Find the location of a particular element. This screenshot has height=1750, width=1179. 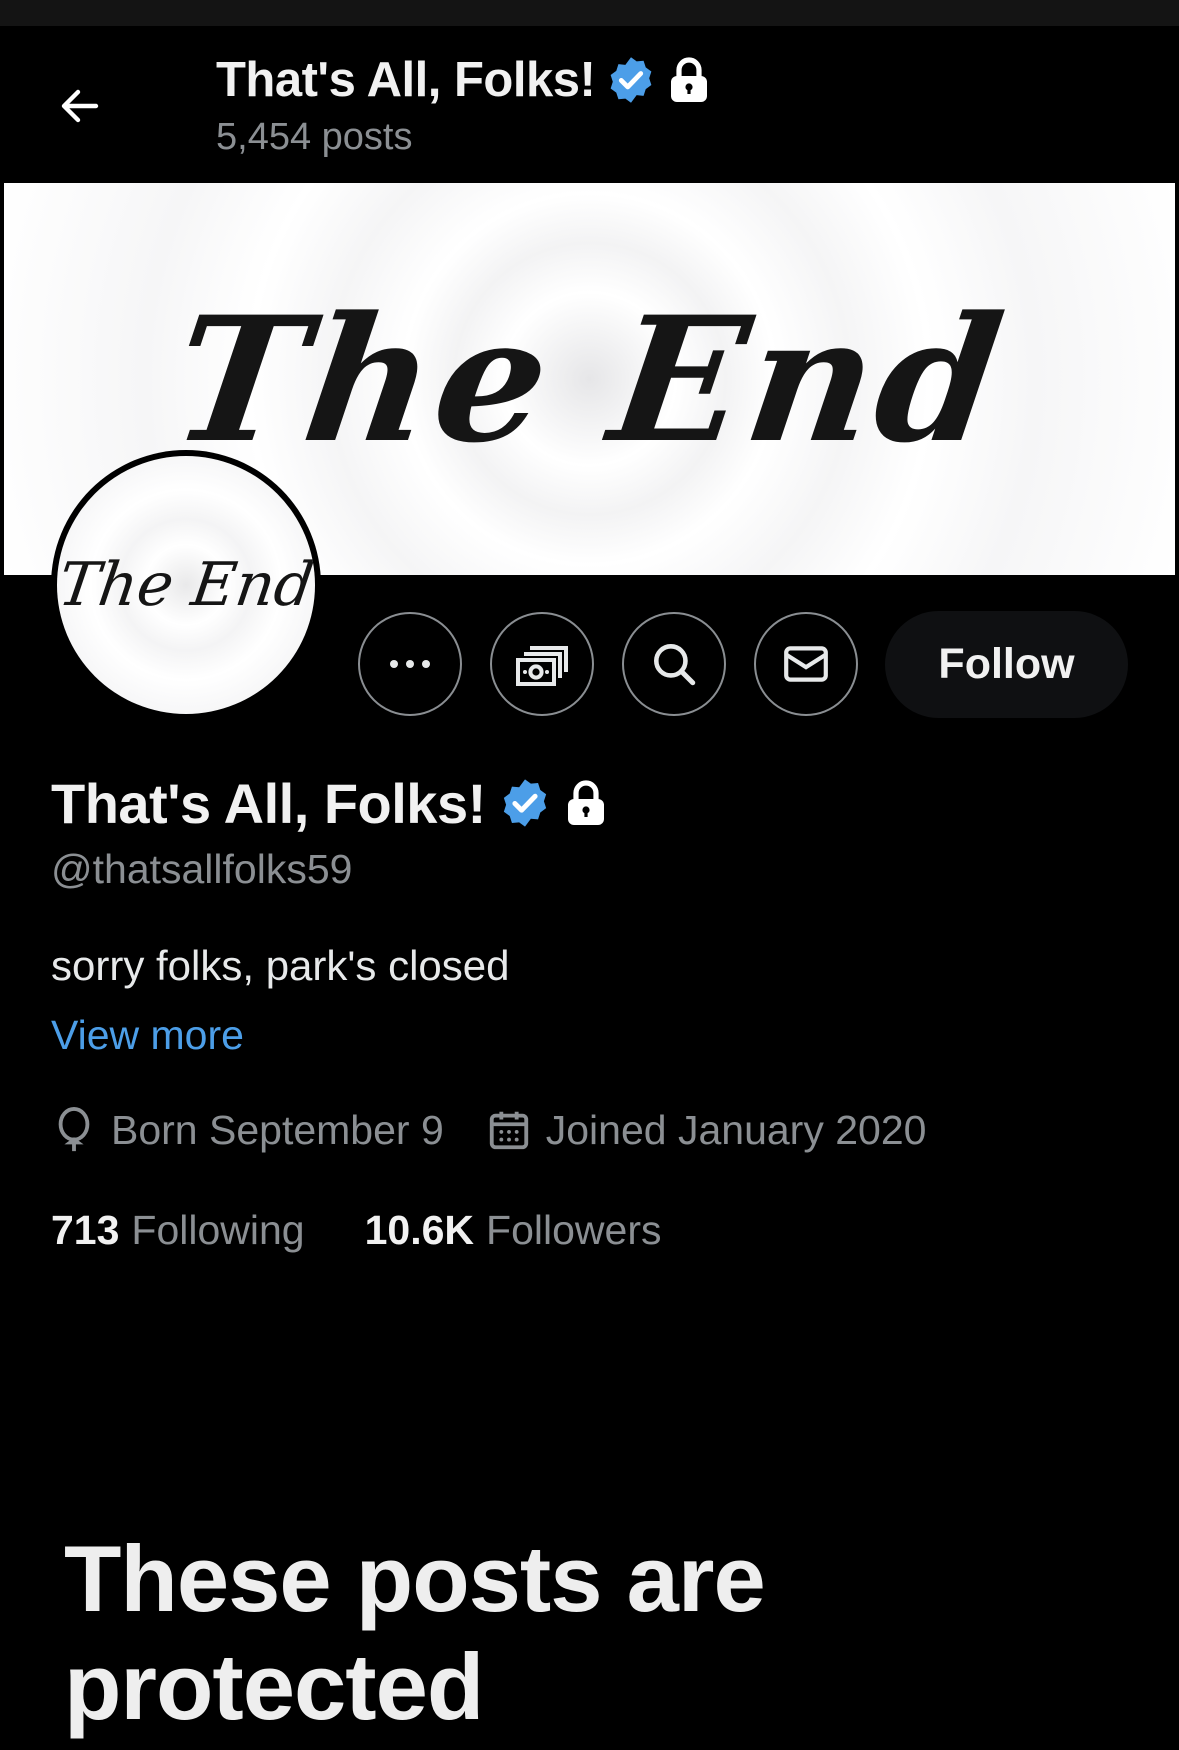

balloon-icon is located at coordinates (74, 1129).